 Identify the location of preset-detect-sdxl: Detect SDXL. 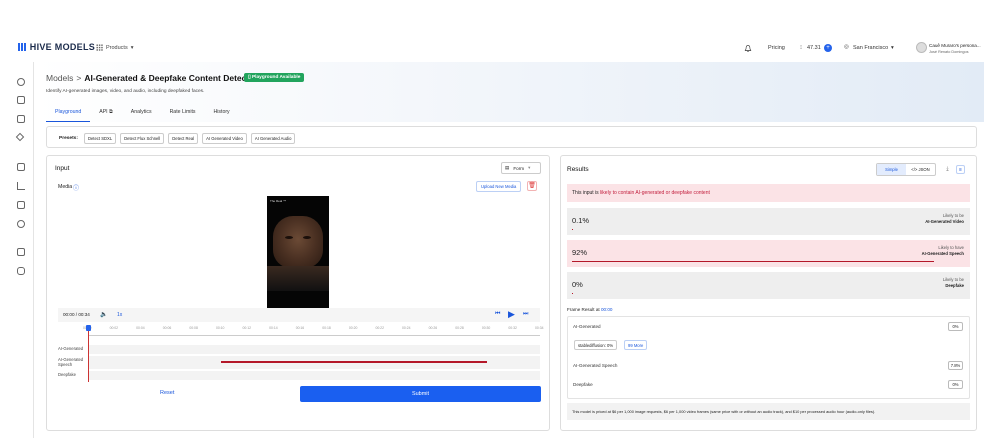
(100, 138).